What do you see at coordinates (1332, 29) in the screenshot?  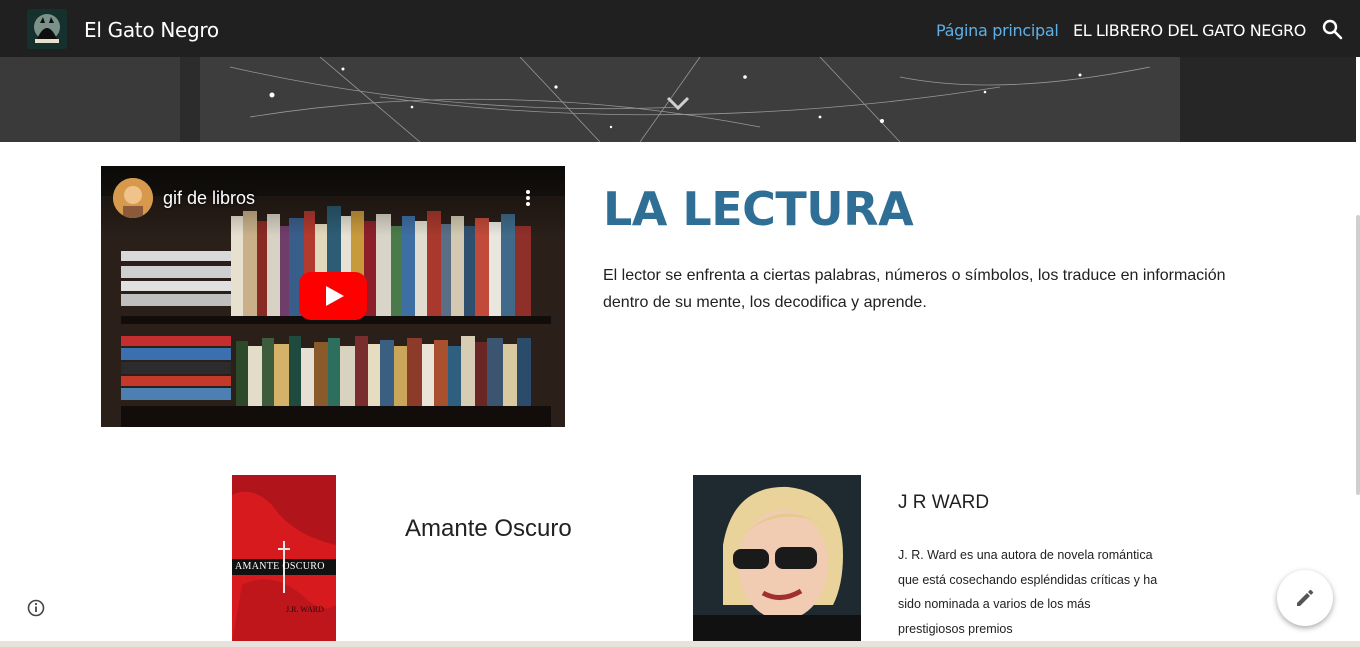 I see `search-icon` at bounding box center [1332, 29].